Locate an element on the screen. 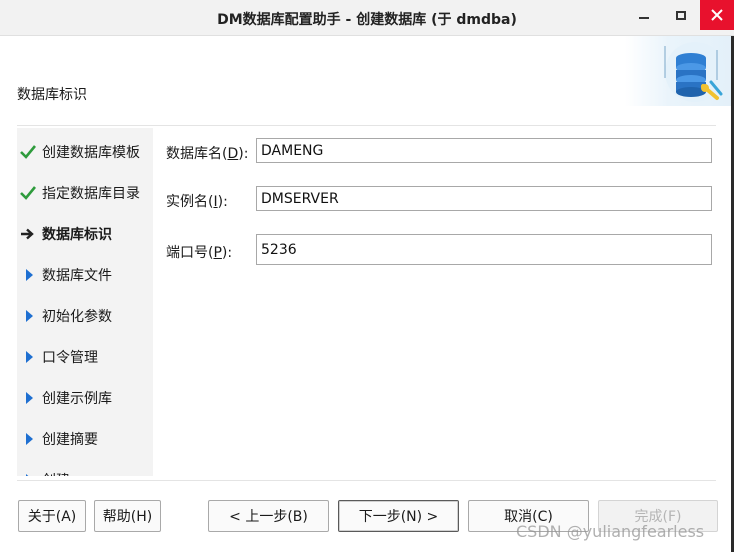  title-bar: DM数据库配置助手 - 创建数据库 (于 dmdba) is located at coordinates (367, 18).